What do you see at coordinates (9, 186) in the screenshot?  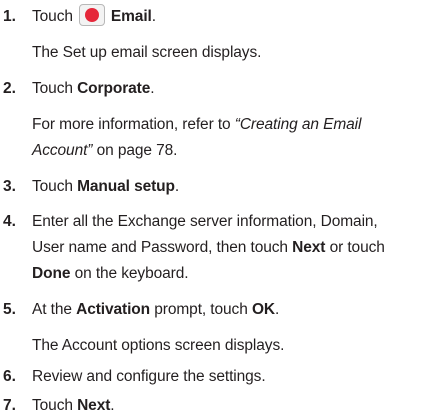 I see `step-number: 3.` at bounding box center [9, 186].